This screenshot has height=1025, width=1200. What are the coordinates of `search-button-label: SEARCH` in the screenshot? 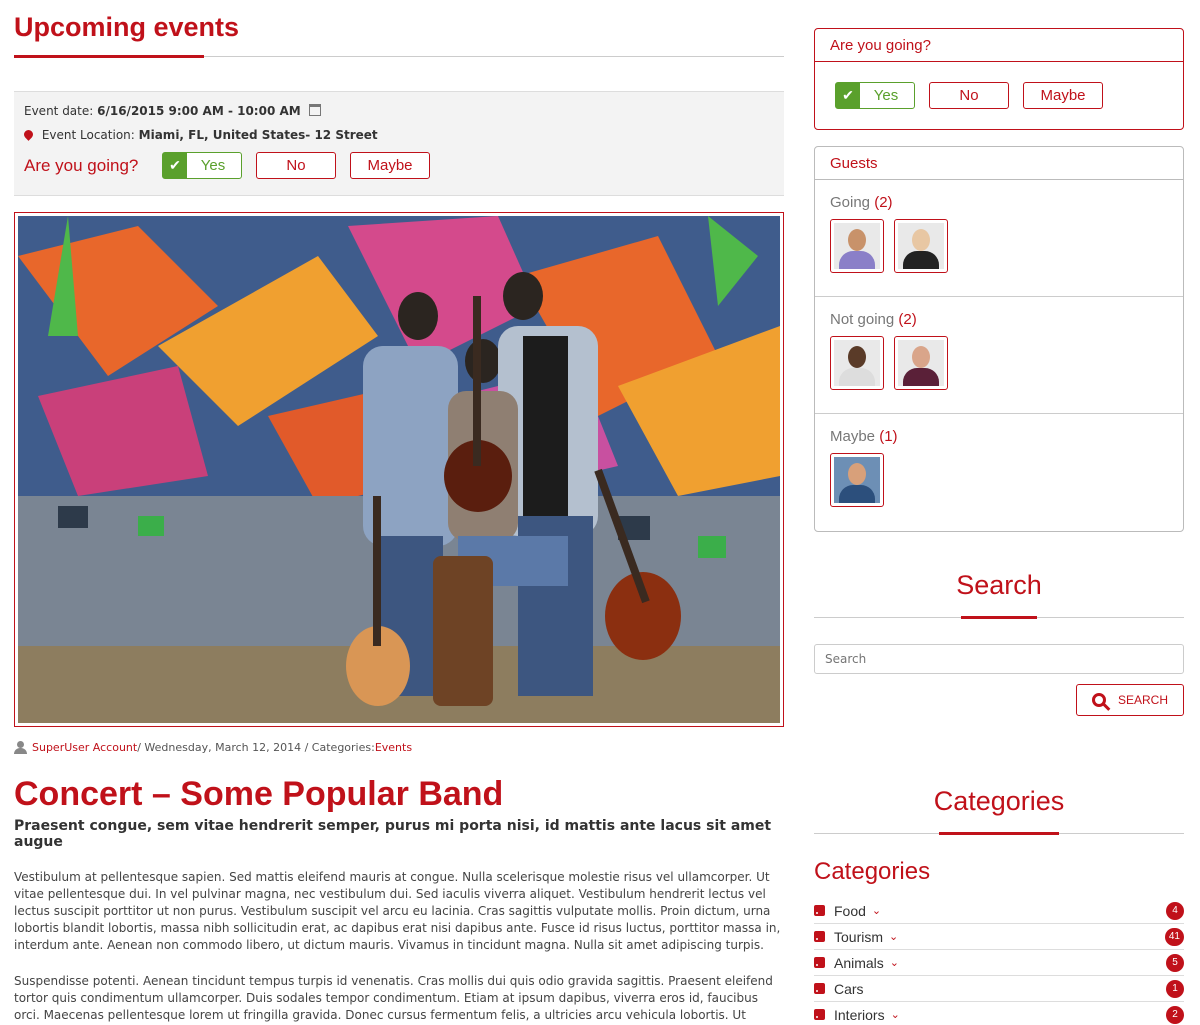 It's located at (1142, 700).